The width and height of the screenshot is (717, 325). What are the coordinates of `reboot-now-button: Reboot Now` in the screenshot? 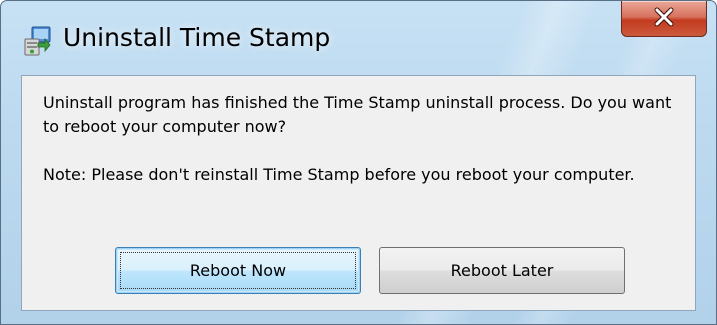 It's located at (238, 270).